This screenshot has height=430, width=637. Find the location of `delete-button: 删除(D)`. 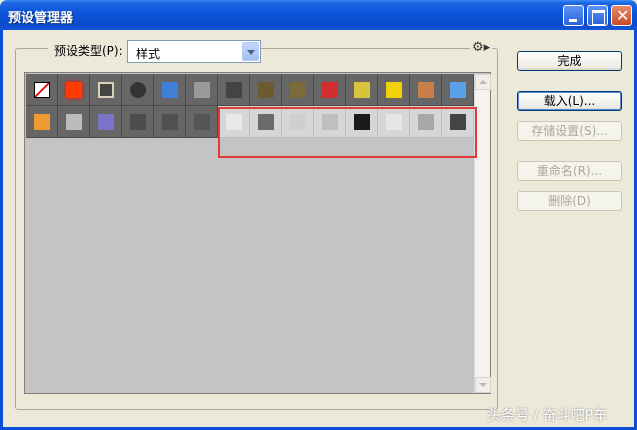

delete-button: 删除(D) is located at coordinates (569, 201).